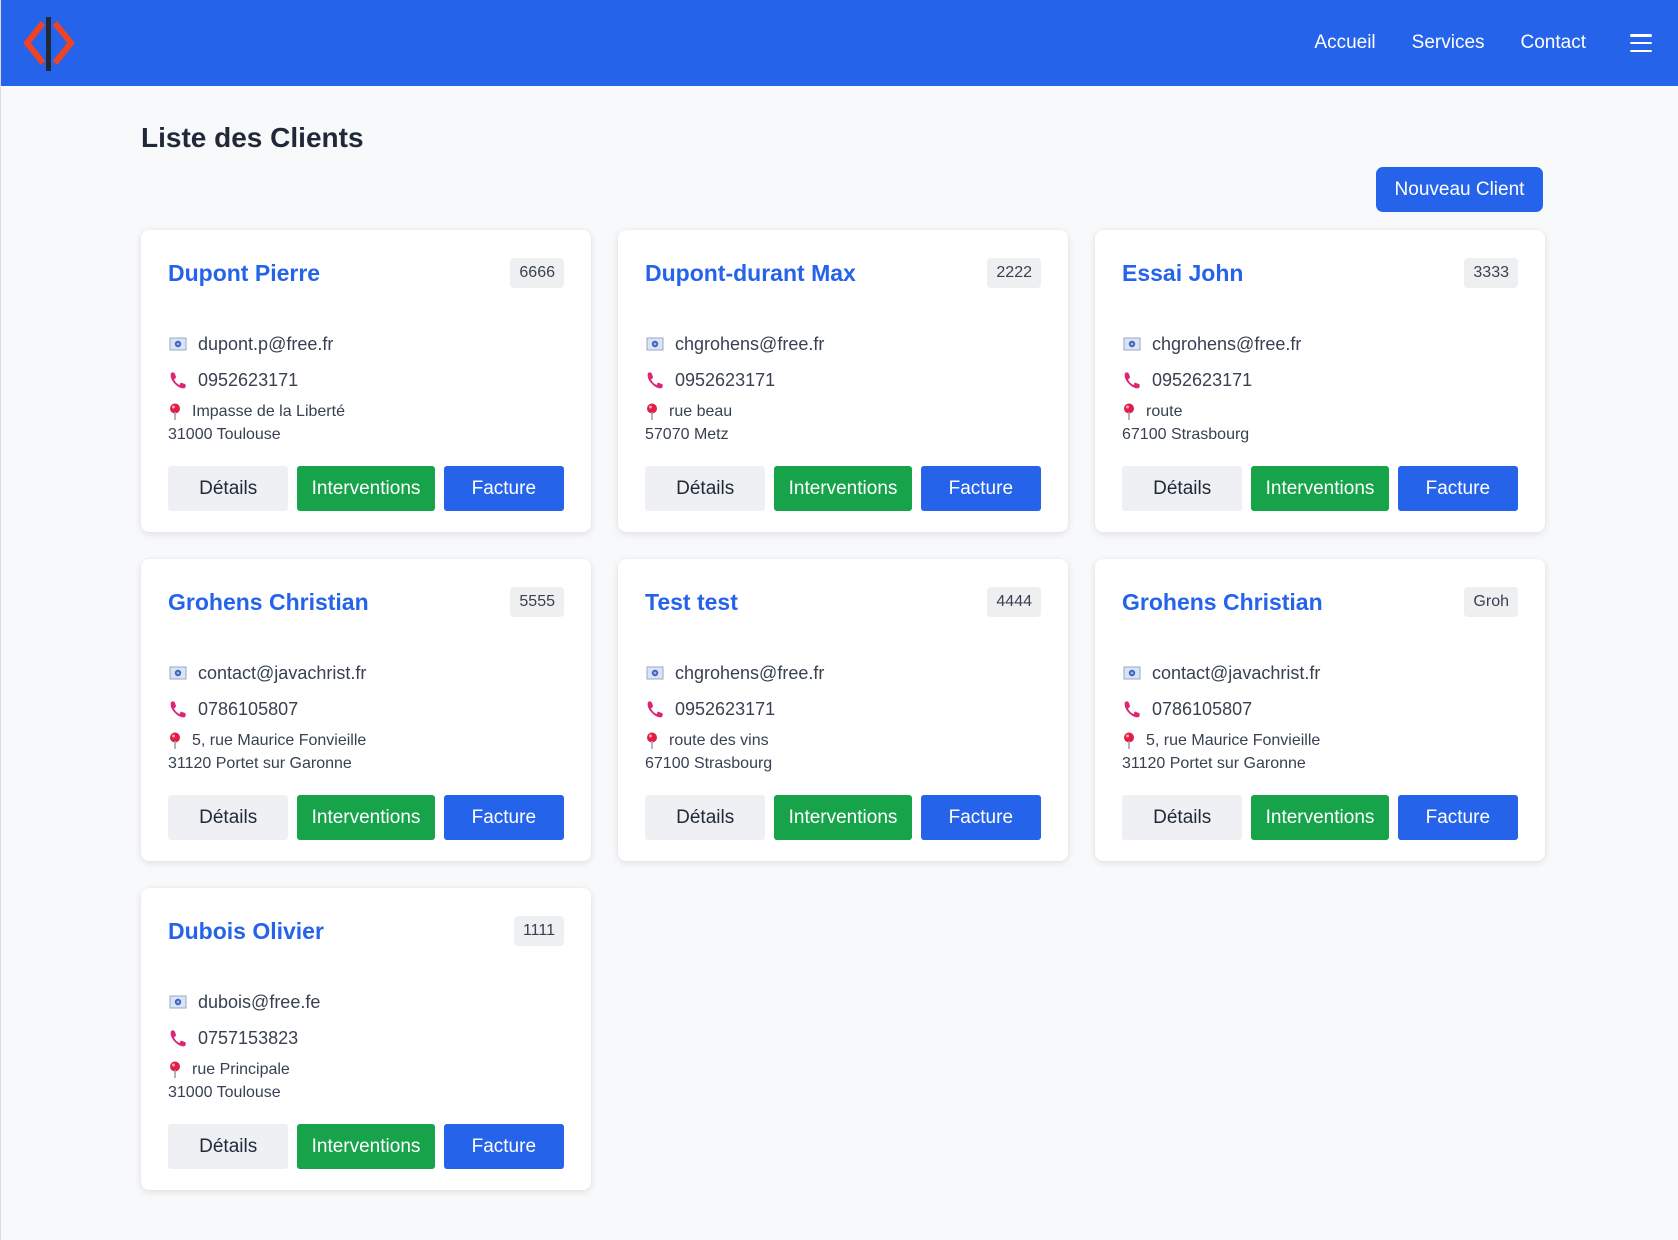 The height and width of the screenshot is (1240, 1678). Describe the element at coordinates (1553, 43) in the screenshot. I see `nav-link-contact: Contact` at that location.